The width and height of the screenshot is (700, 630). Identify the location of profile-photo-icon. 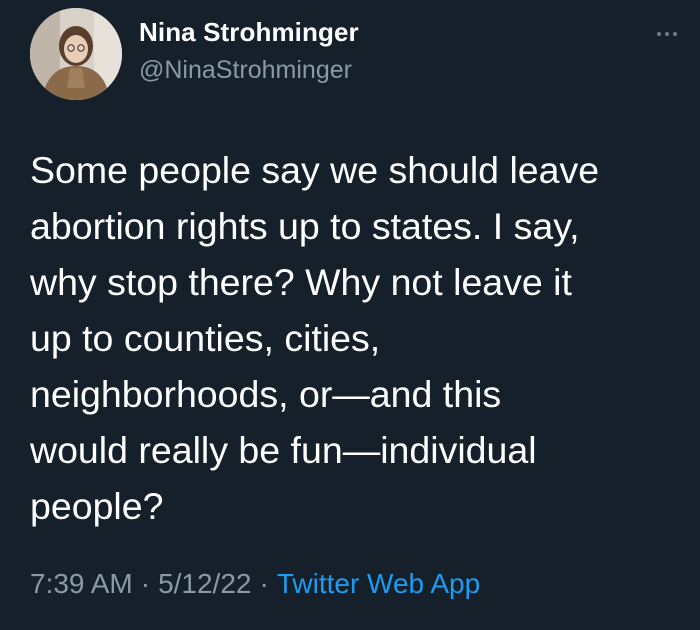
(76, 54).